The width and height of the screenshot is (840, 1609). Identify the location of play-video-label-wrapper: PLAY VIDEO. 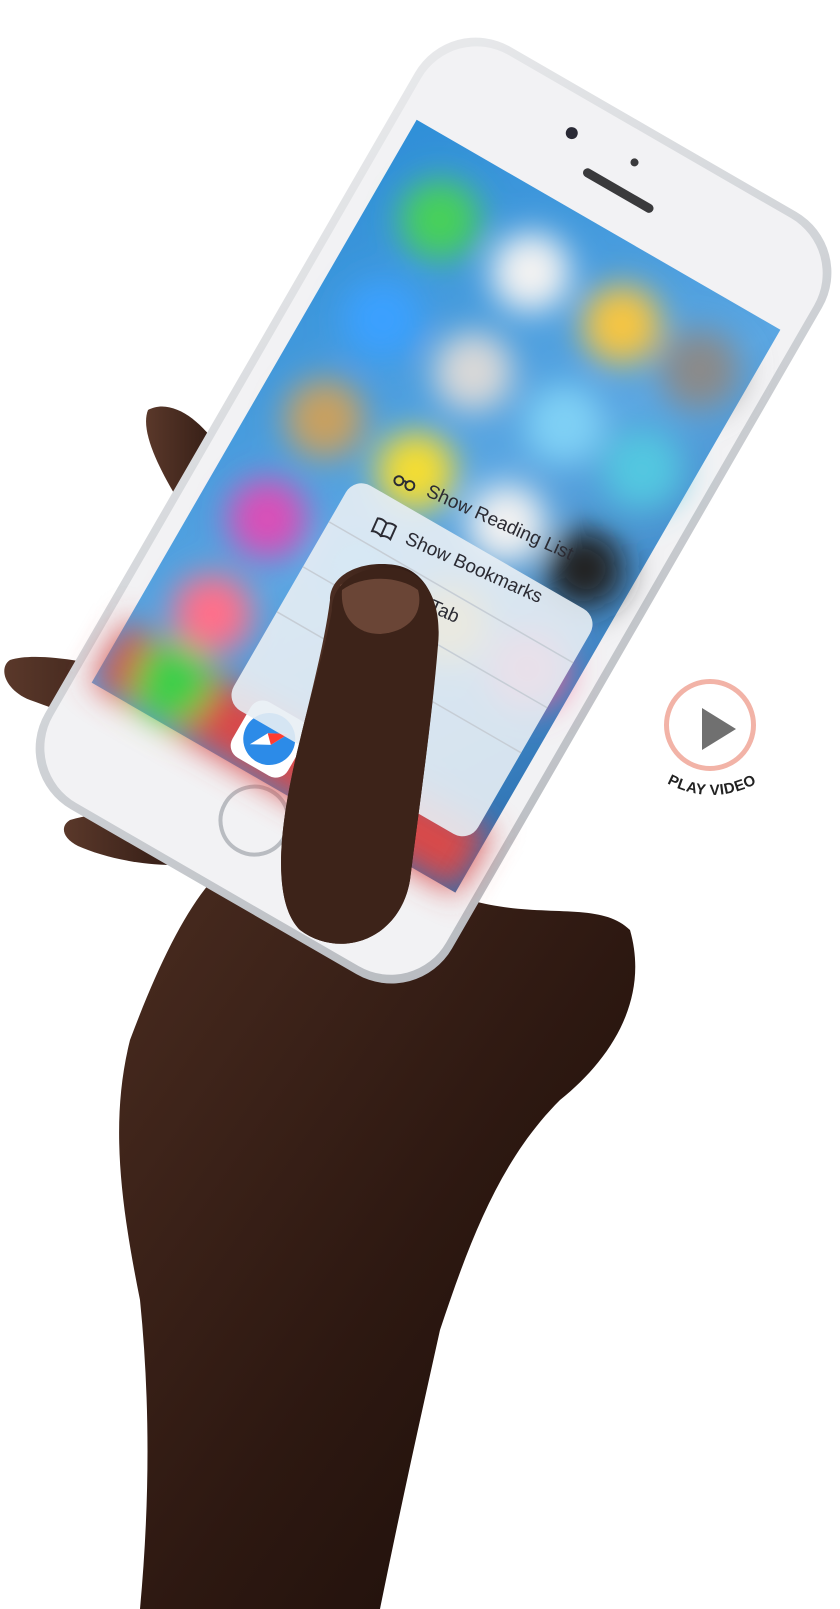
(712, 785).